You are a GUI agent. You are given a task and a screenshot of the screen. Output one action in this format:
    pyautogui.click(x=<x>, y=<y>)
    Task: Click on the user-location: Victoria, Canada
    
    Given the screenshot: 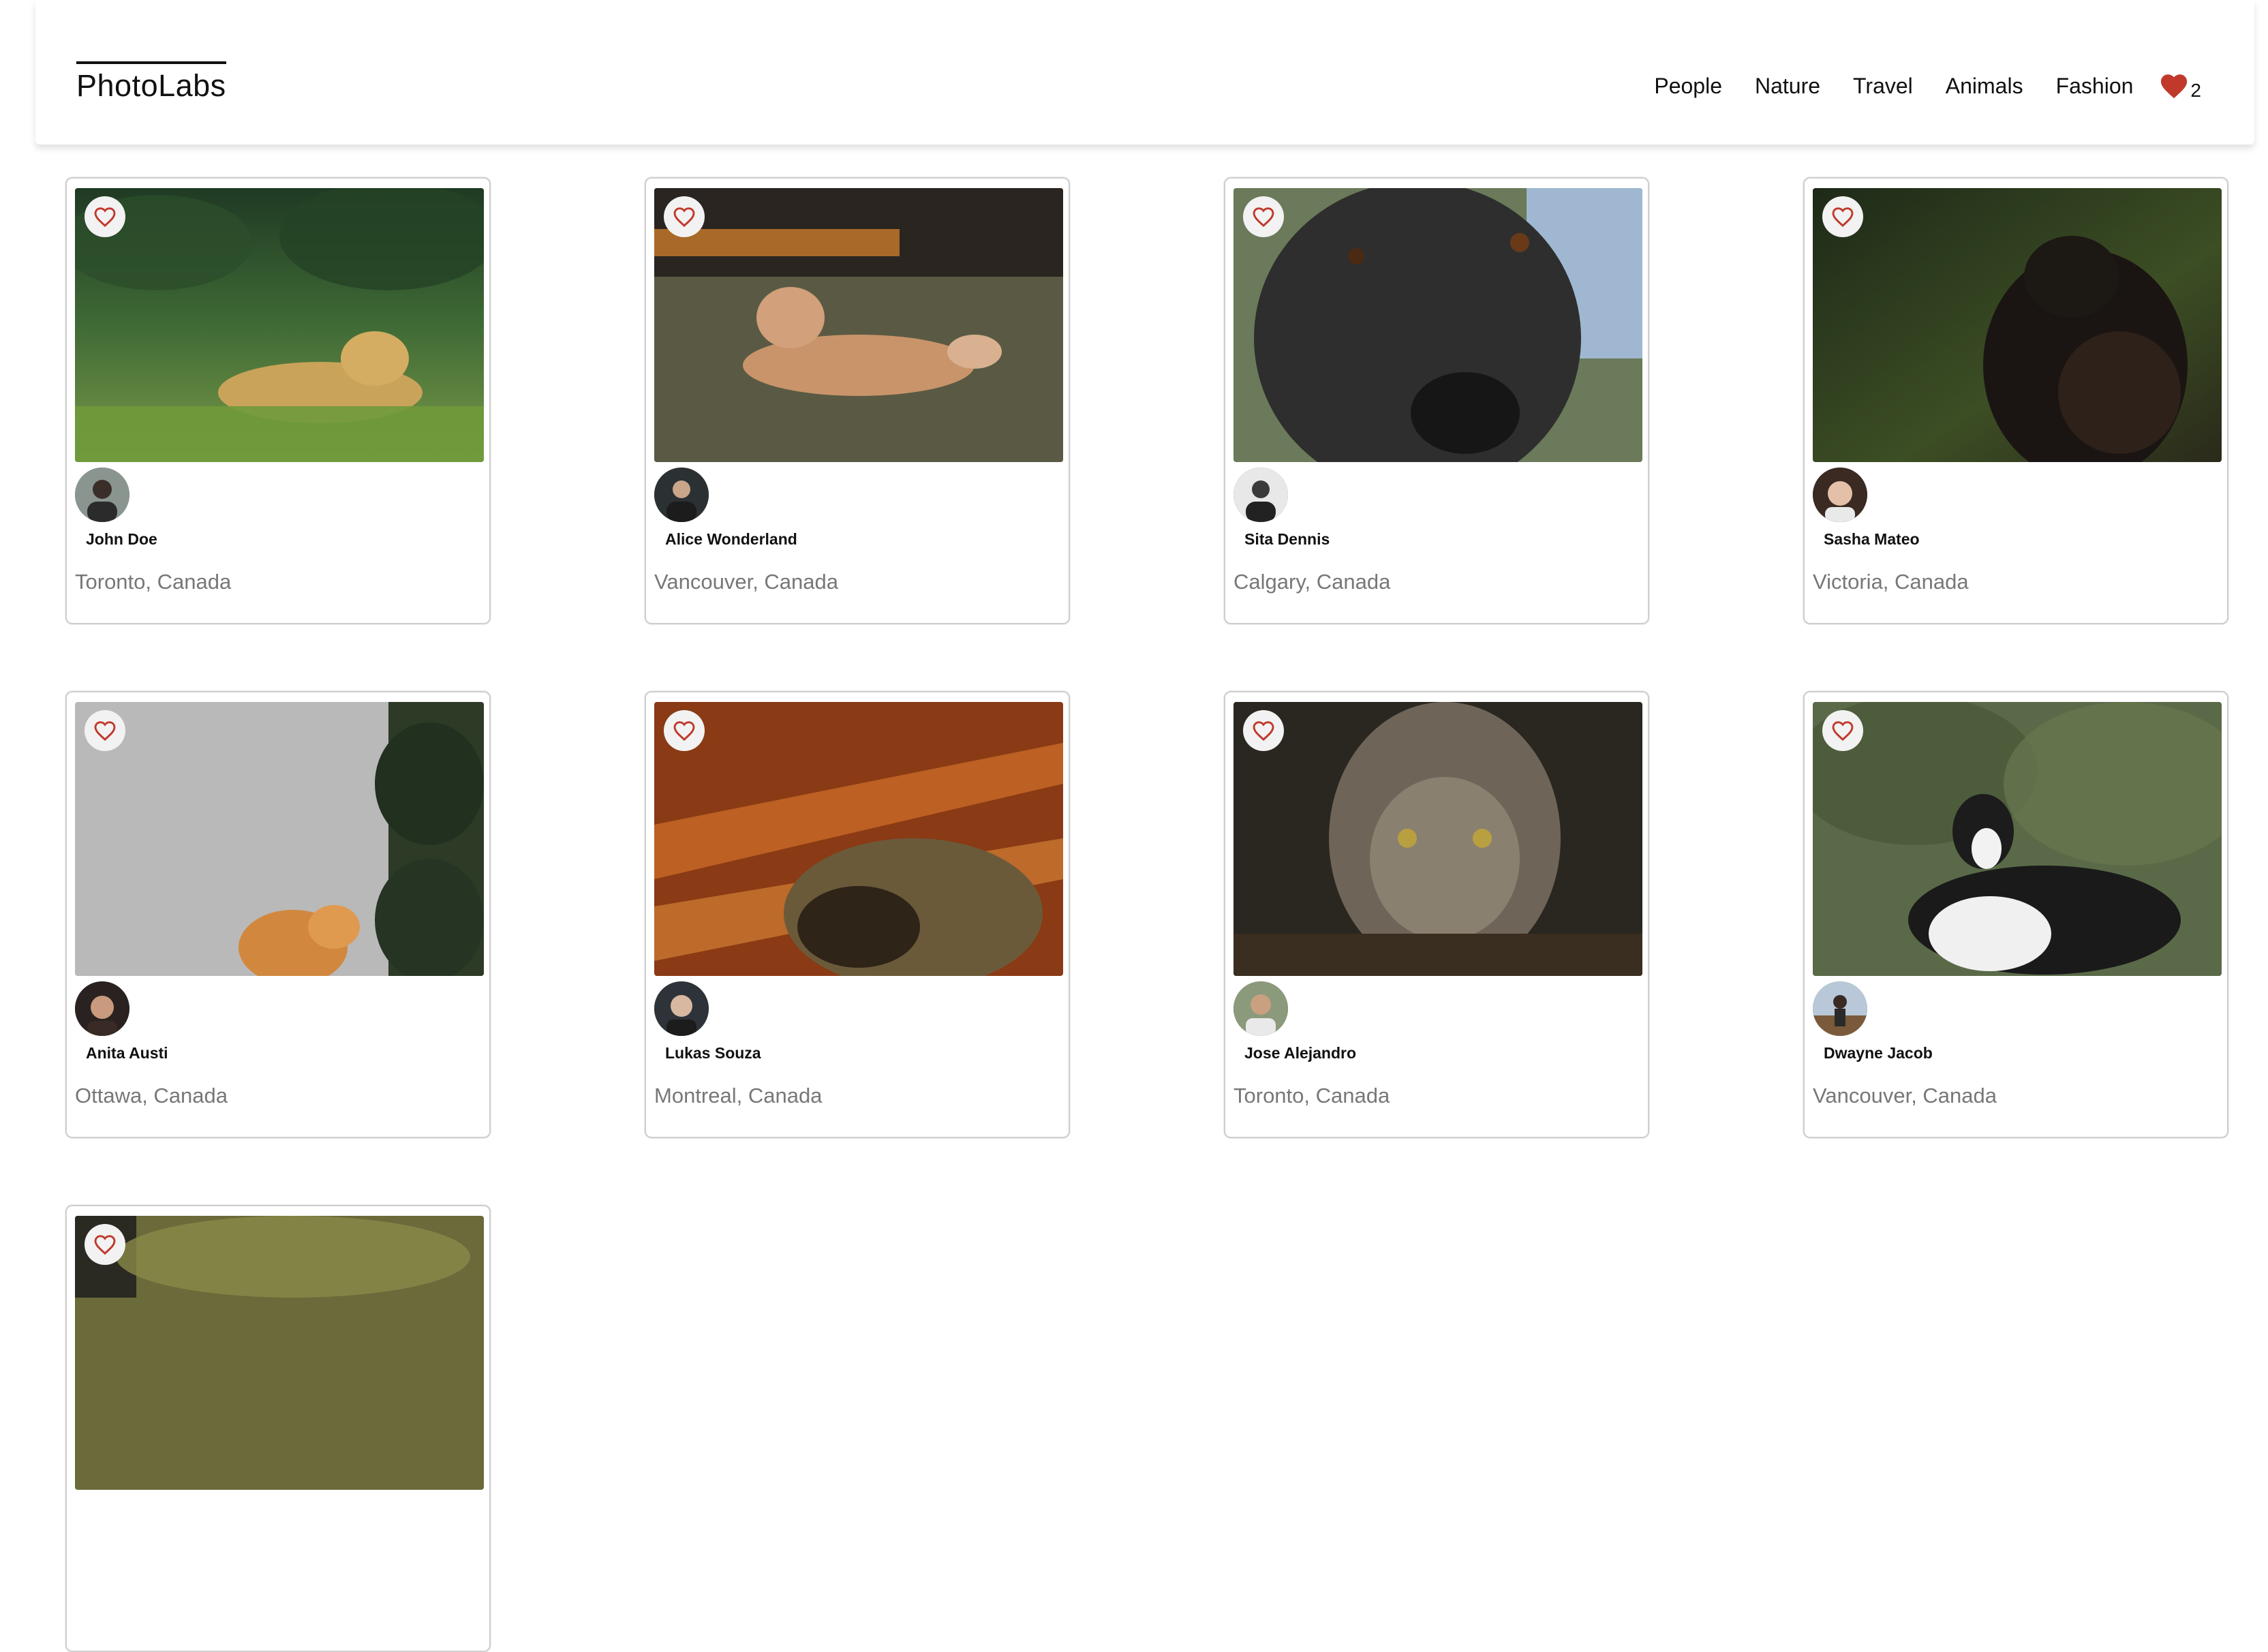 What is the action you would take?
    pyautogui.click(x=1891, y=582)
    